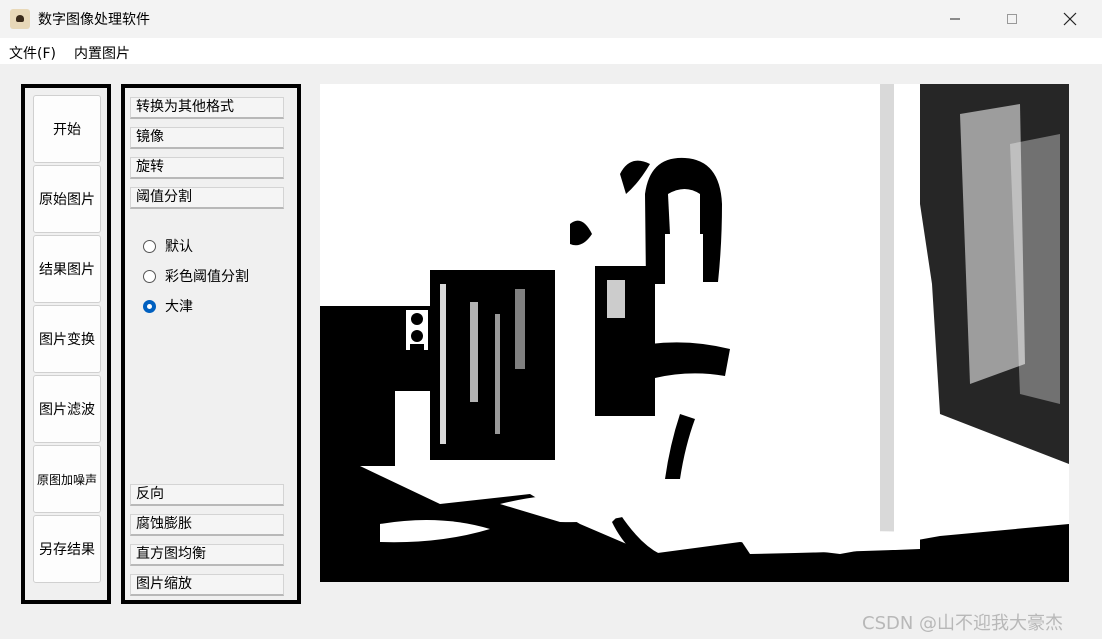 The height and width of the screenshot is (639, 1102). What do you see at coordinates (207, 277) in the screenshot?
I see `radio-label: 彩色阈值分割` at bounding box center [207, 277].